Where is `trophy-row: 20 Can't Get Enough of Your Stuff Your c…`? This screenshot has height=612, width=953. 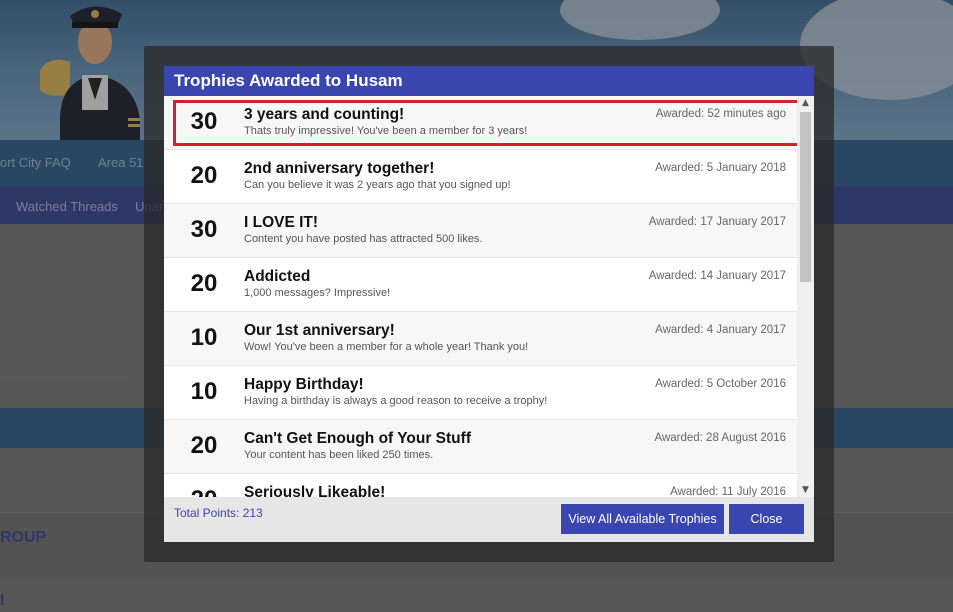
trophy-row: 20 Can't Get Enough of Your Stuff Your c… is located at coordinates (480, 447).